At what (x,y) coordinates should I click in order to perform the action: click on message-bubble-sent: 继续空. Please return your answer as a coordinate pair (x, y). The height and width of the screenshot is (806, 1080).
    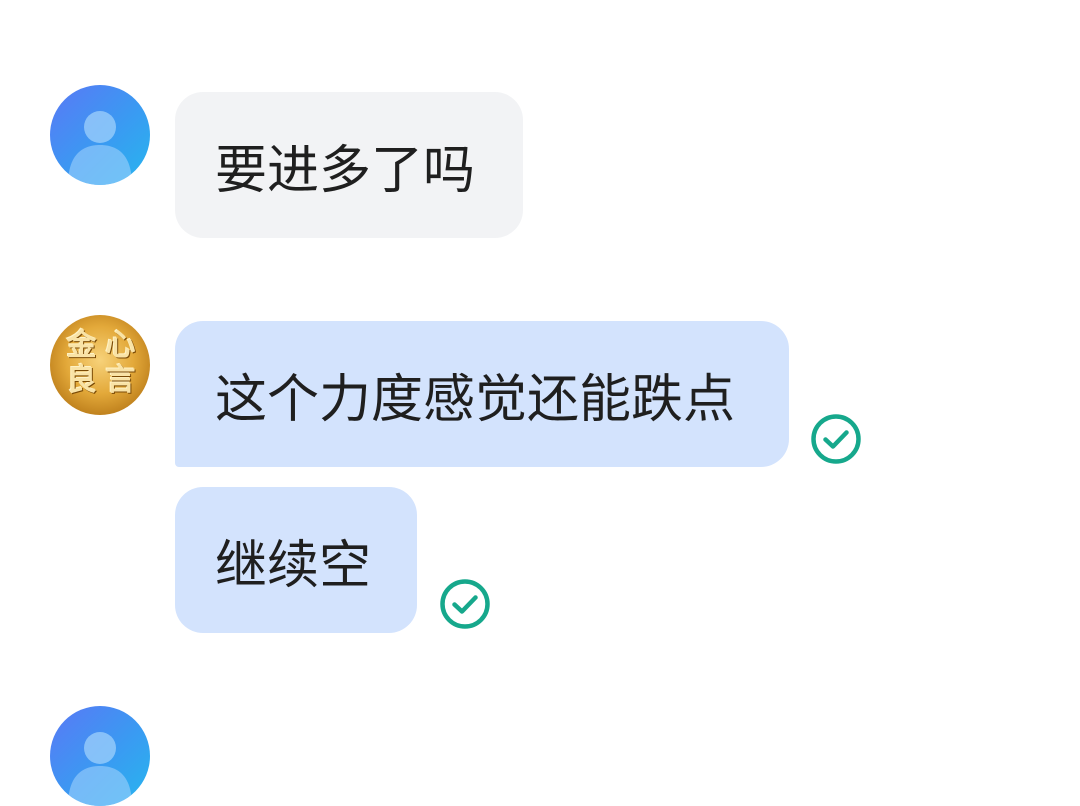
    Looking at the image, I should click on (296, 560).